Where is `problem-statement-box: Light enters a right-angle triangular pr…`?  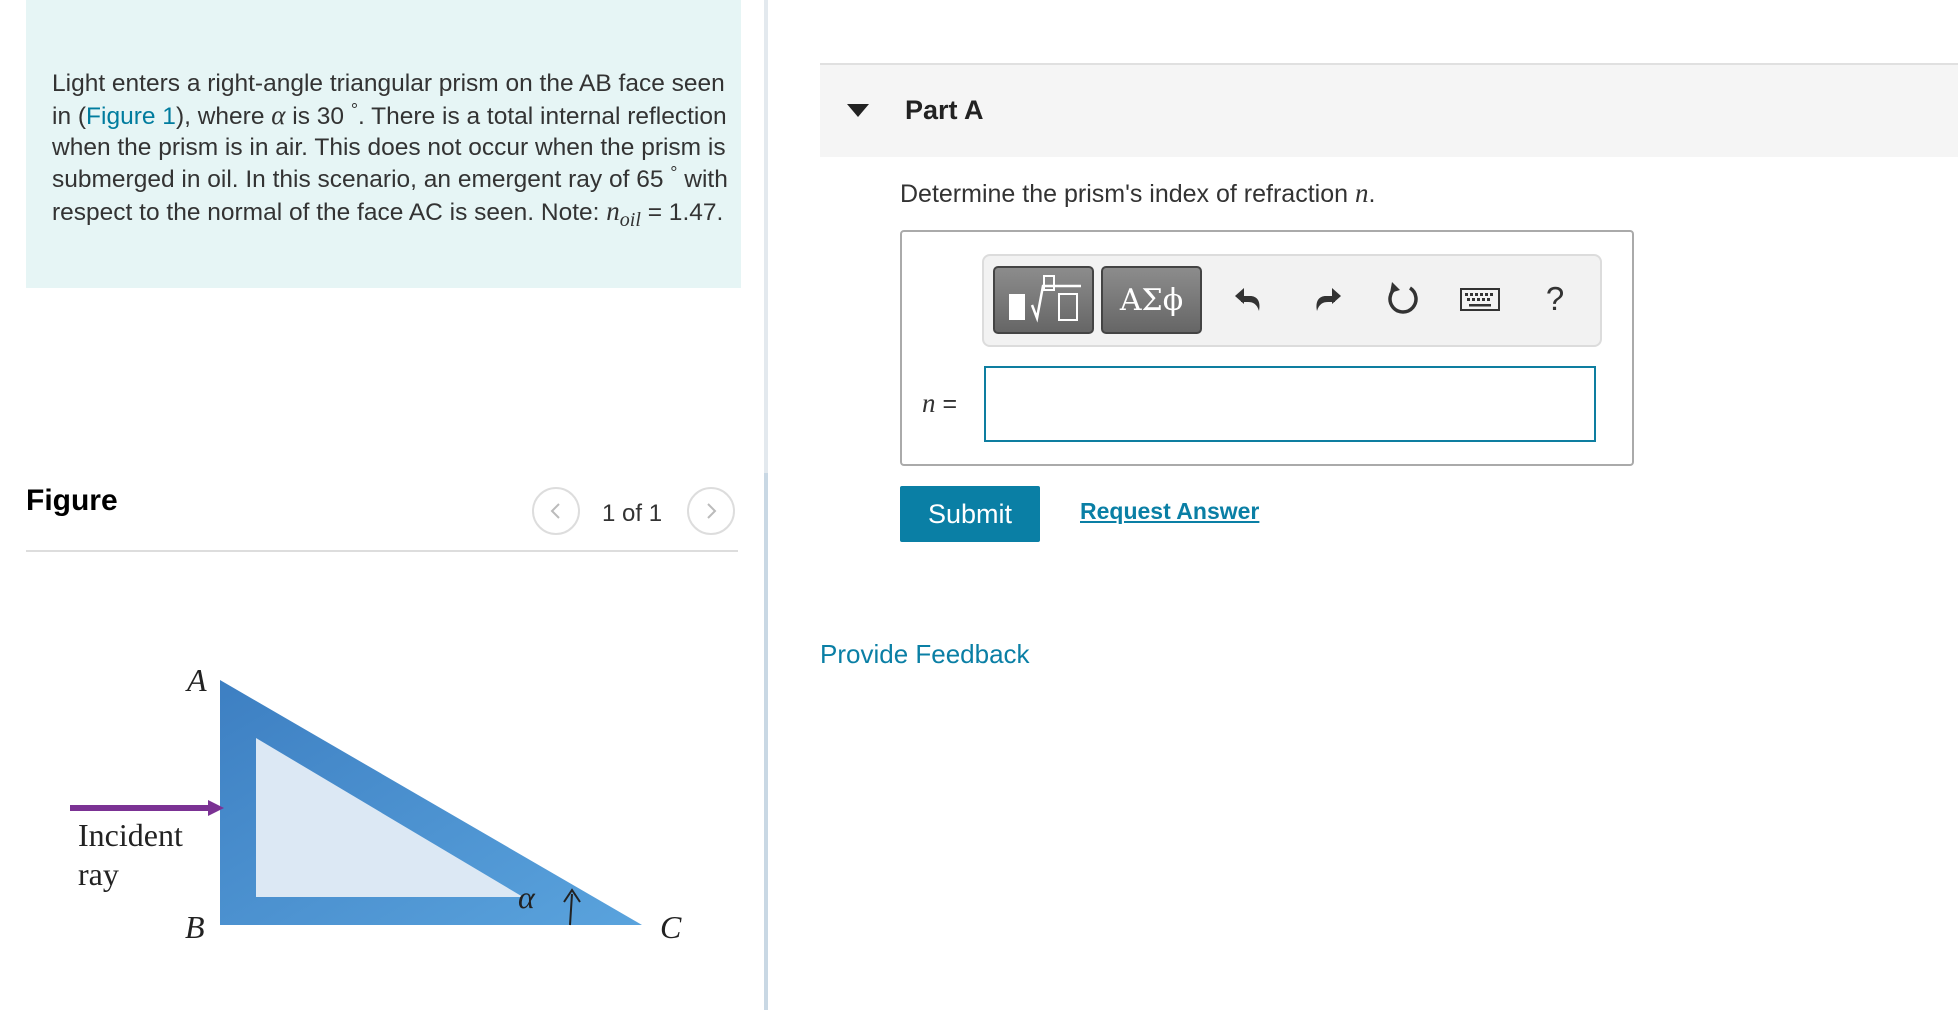
problem-statement-box: Light enters a right-angle triangular pr… is located at coordinates (383, 144).